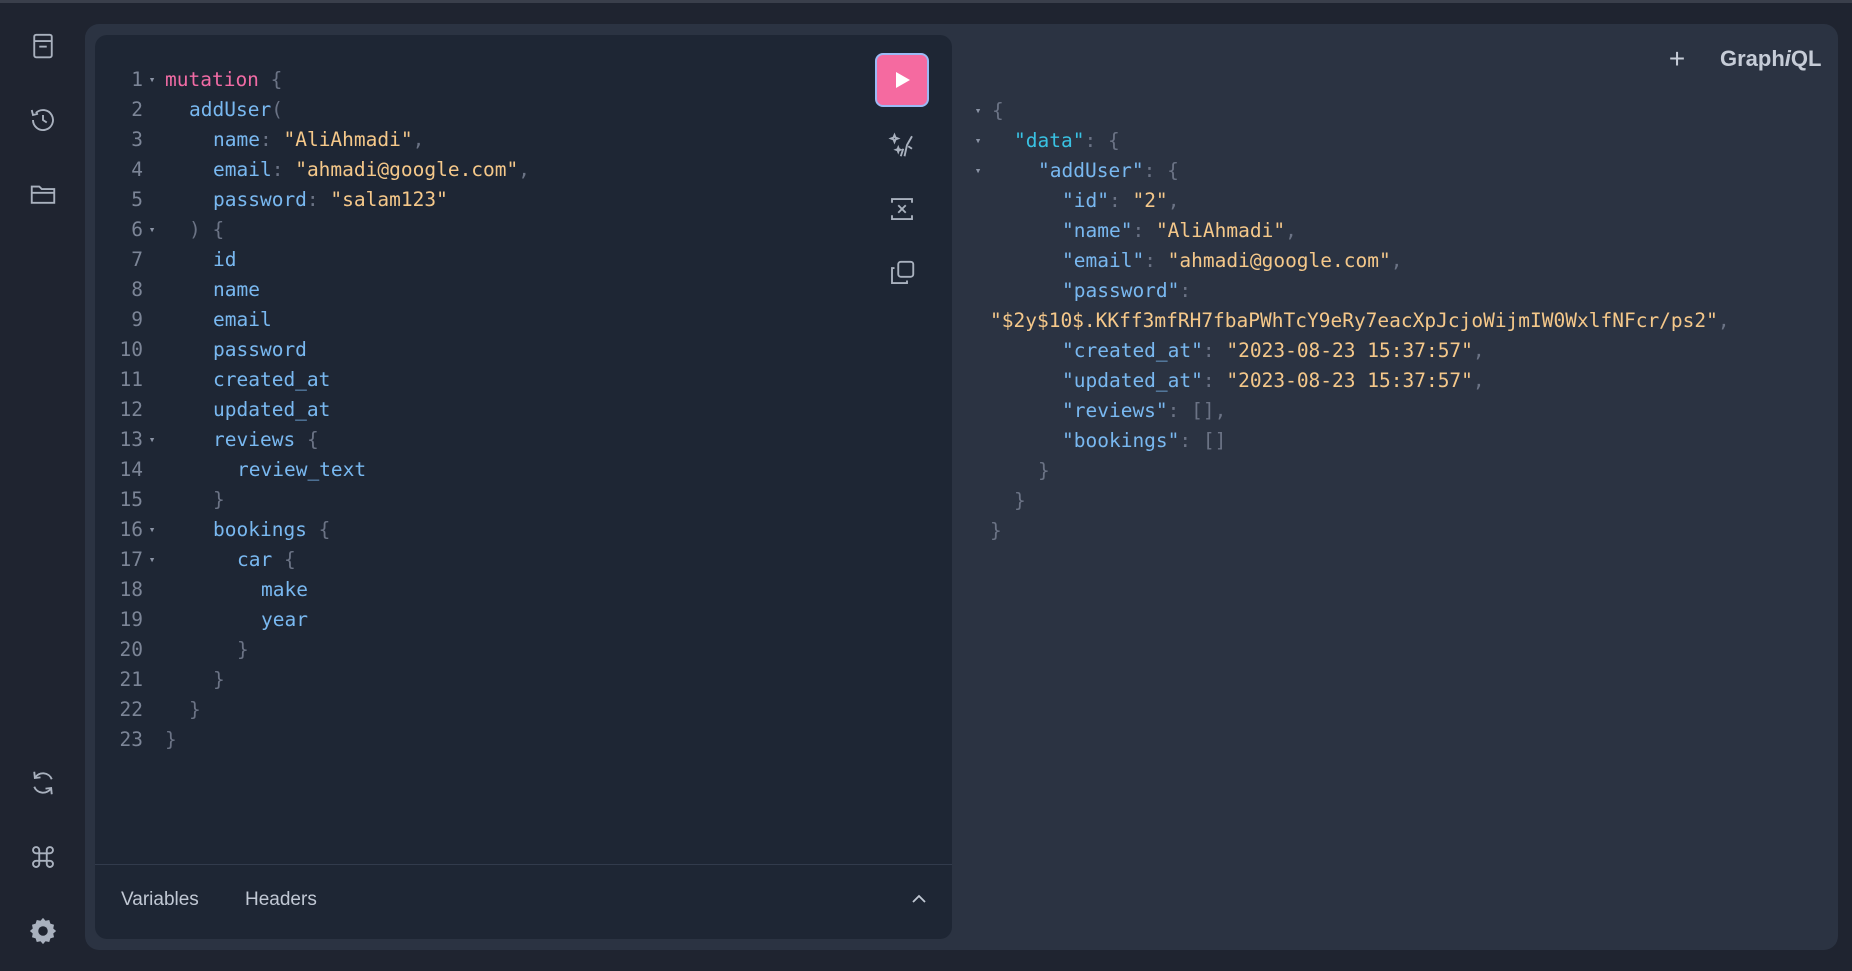 The image size is (1852, 971). I want to click on line-number: 22, so click(131, 709).